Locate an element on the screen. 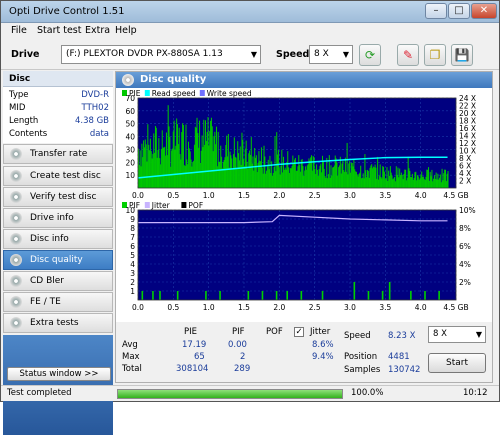 Image resolution: width=500 pixels, height=435 pixels. nav-label: Drive info is located at coordinates (52, 218).